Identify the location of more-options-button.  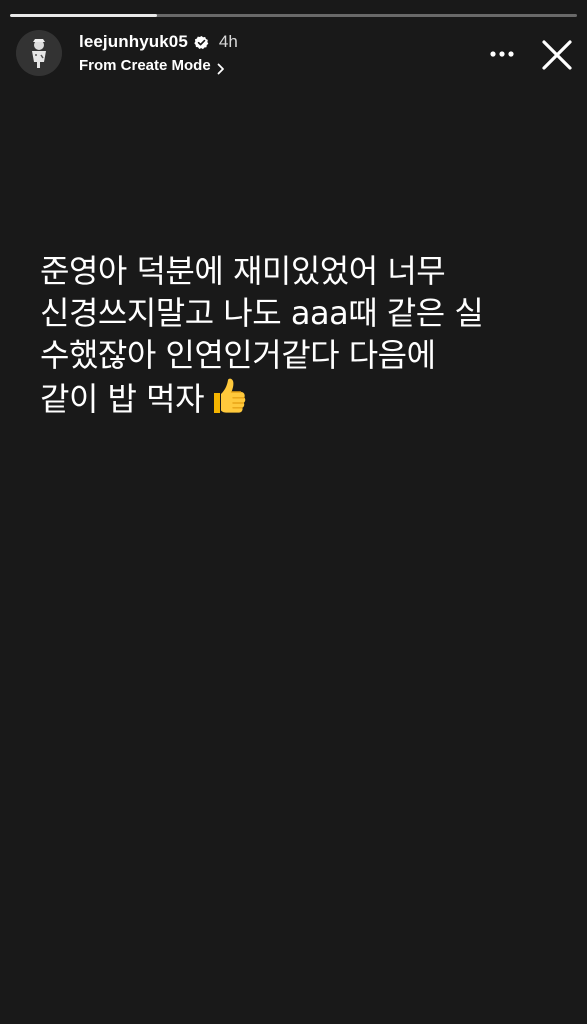
(502, 54).